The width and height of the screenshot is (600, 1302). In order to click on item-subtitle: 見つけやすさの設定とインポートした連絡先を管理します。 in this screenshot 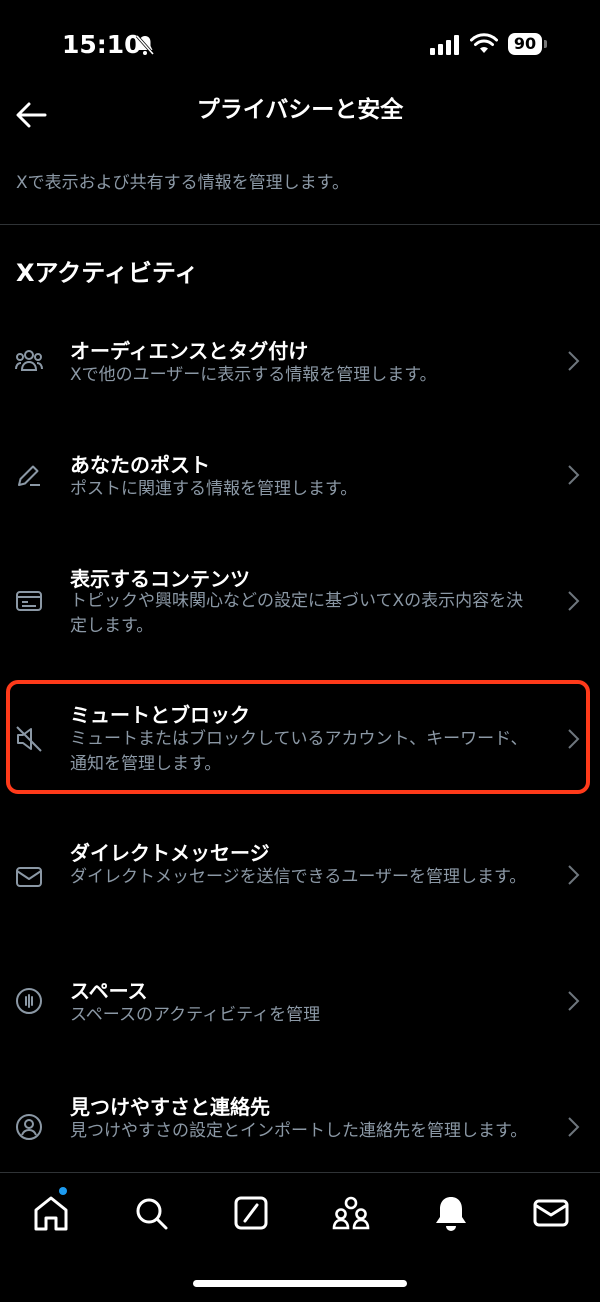, I will do `click(299, 1131)`.